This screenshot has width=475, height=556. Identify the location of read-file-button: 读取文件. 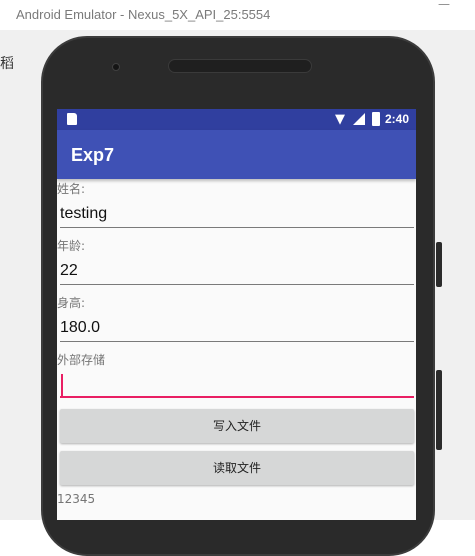
(237, 468).